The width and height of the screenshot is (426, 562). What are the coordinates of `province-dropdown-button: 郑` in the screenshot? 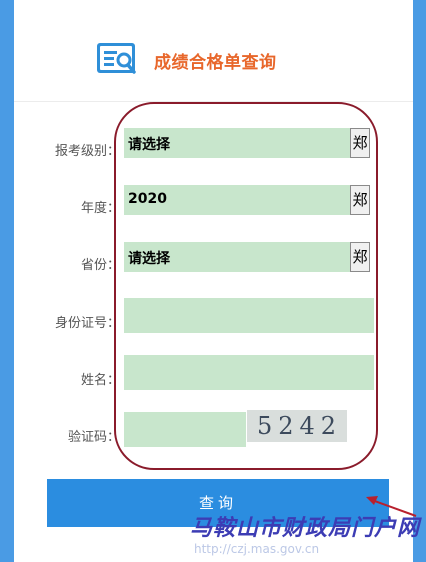 It's located at (360, 257).